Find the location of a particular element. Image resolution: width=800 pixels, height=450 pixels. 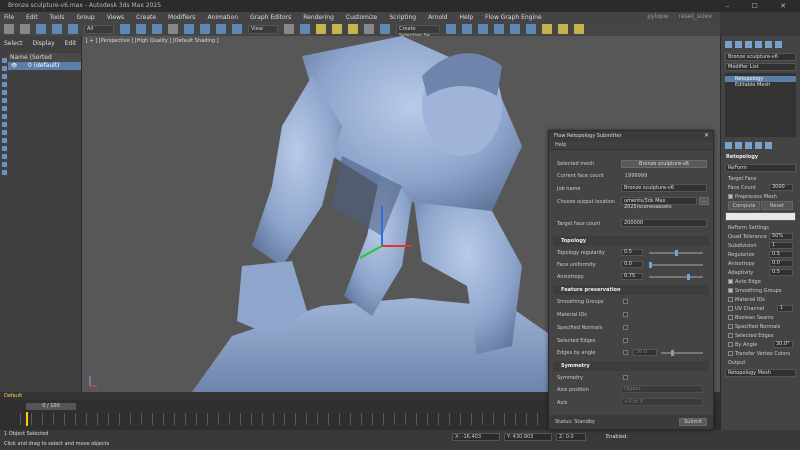

face-uniformity-input: 0.0 is located at coordinates (632, 264).